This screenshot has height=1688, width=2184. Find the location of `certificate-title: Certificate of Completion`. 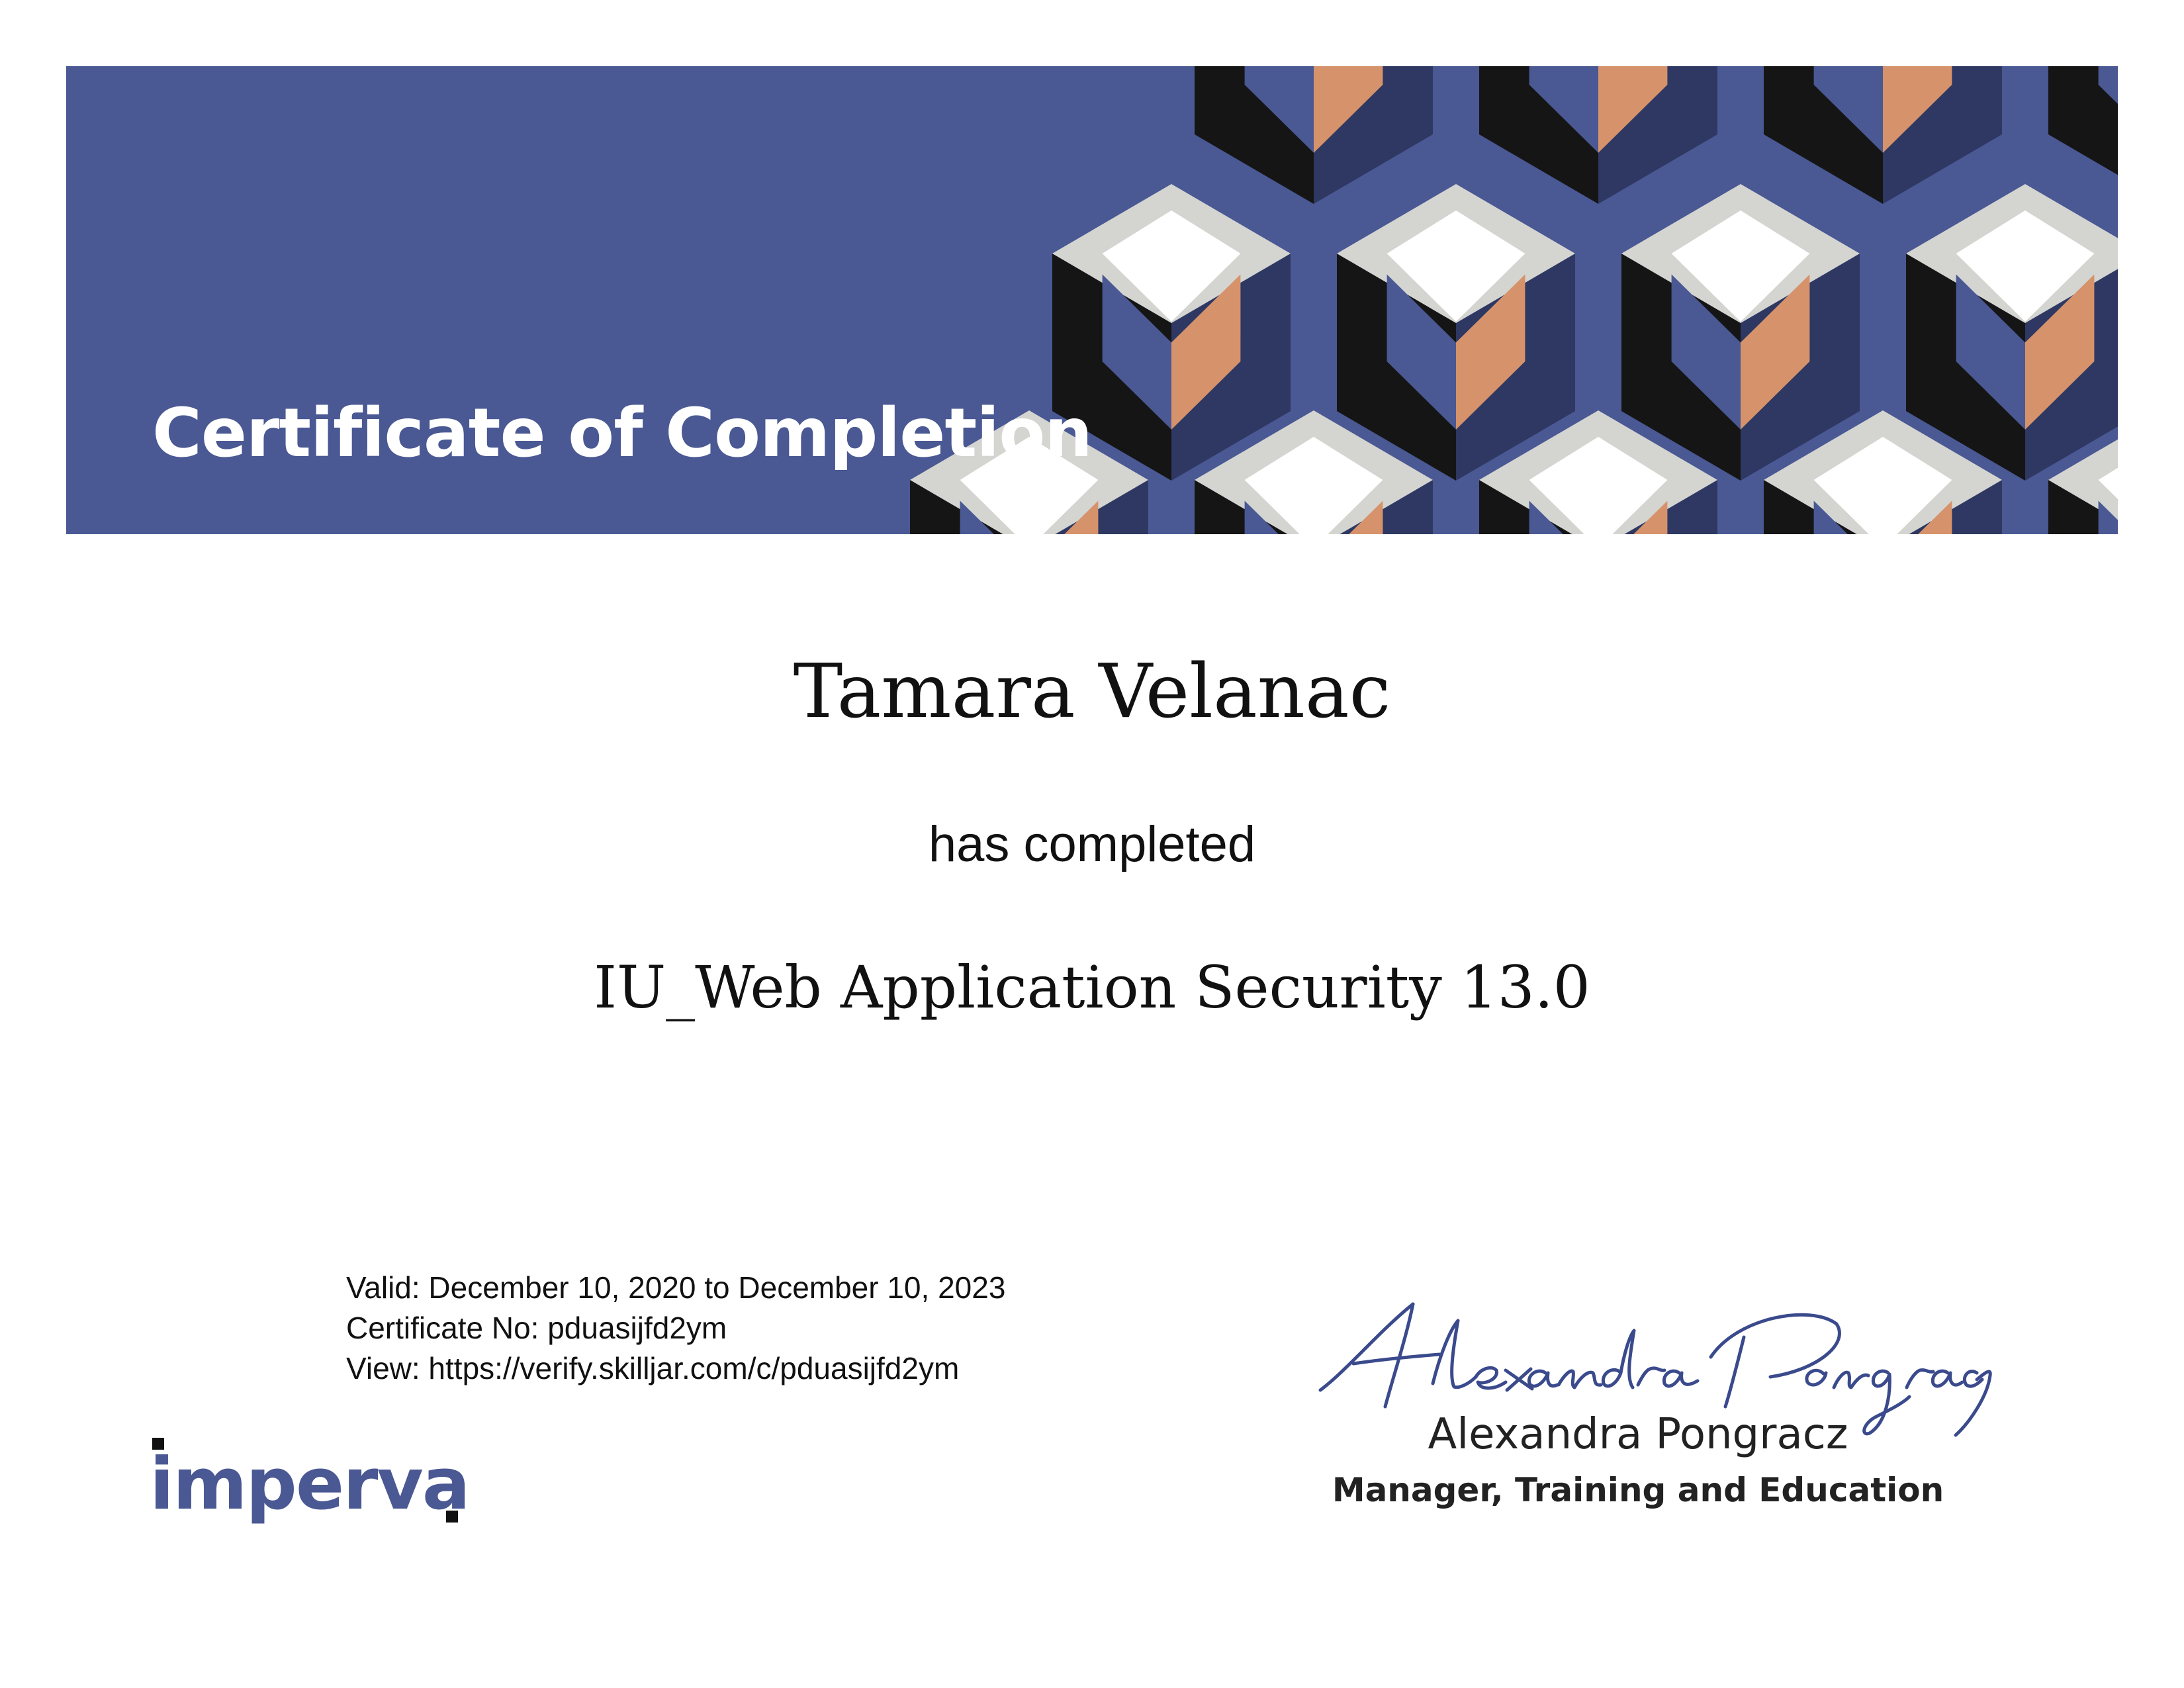

certificate-title: Certificate of Completion is located at coordinates (622, 433).